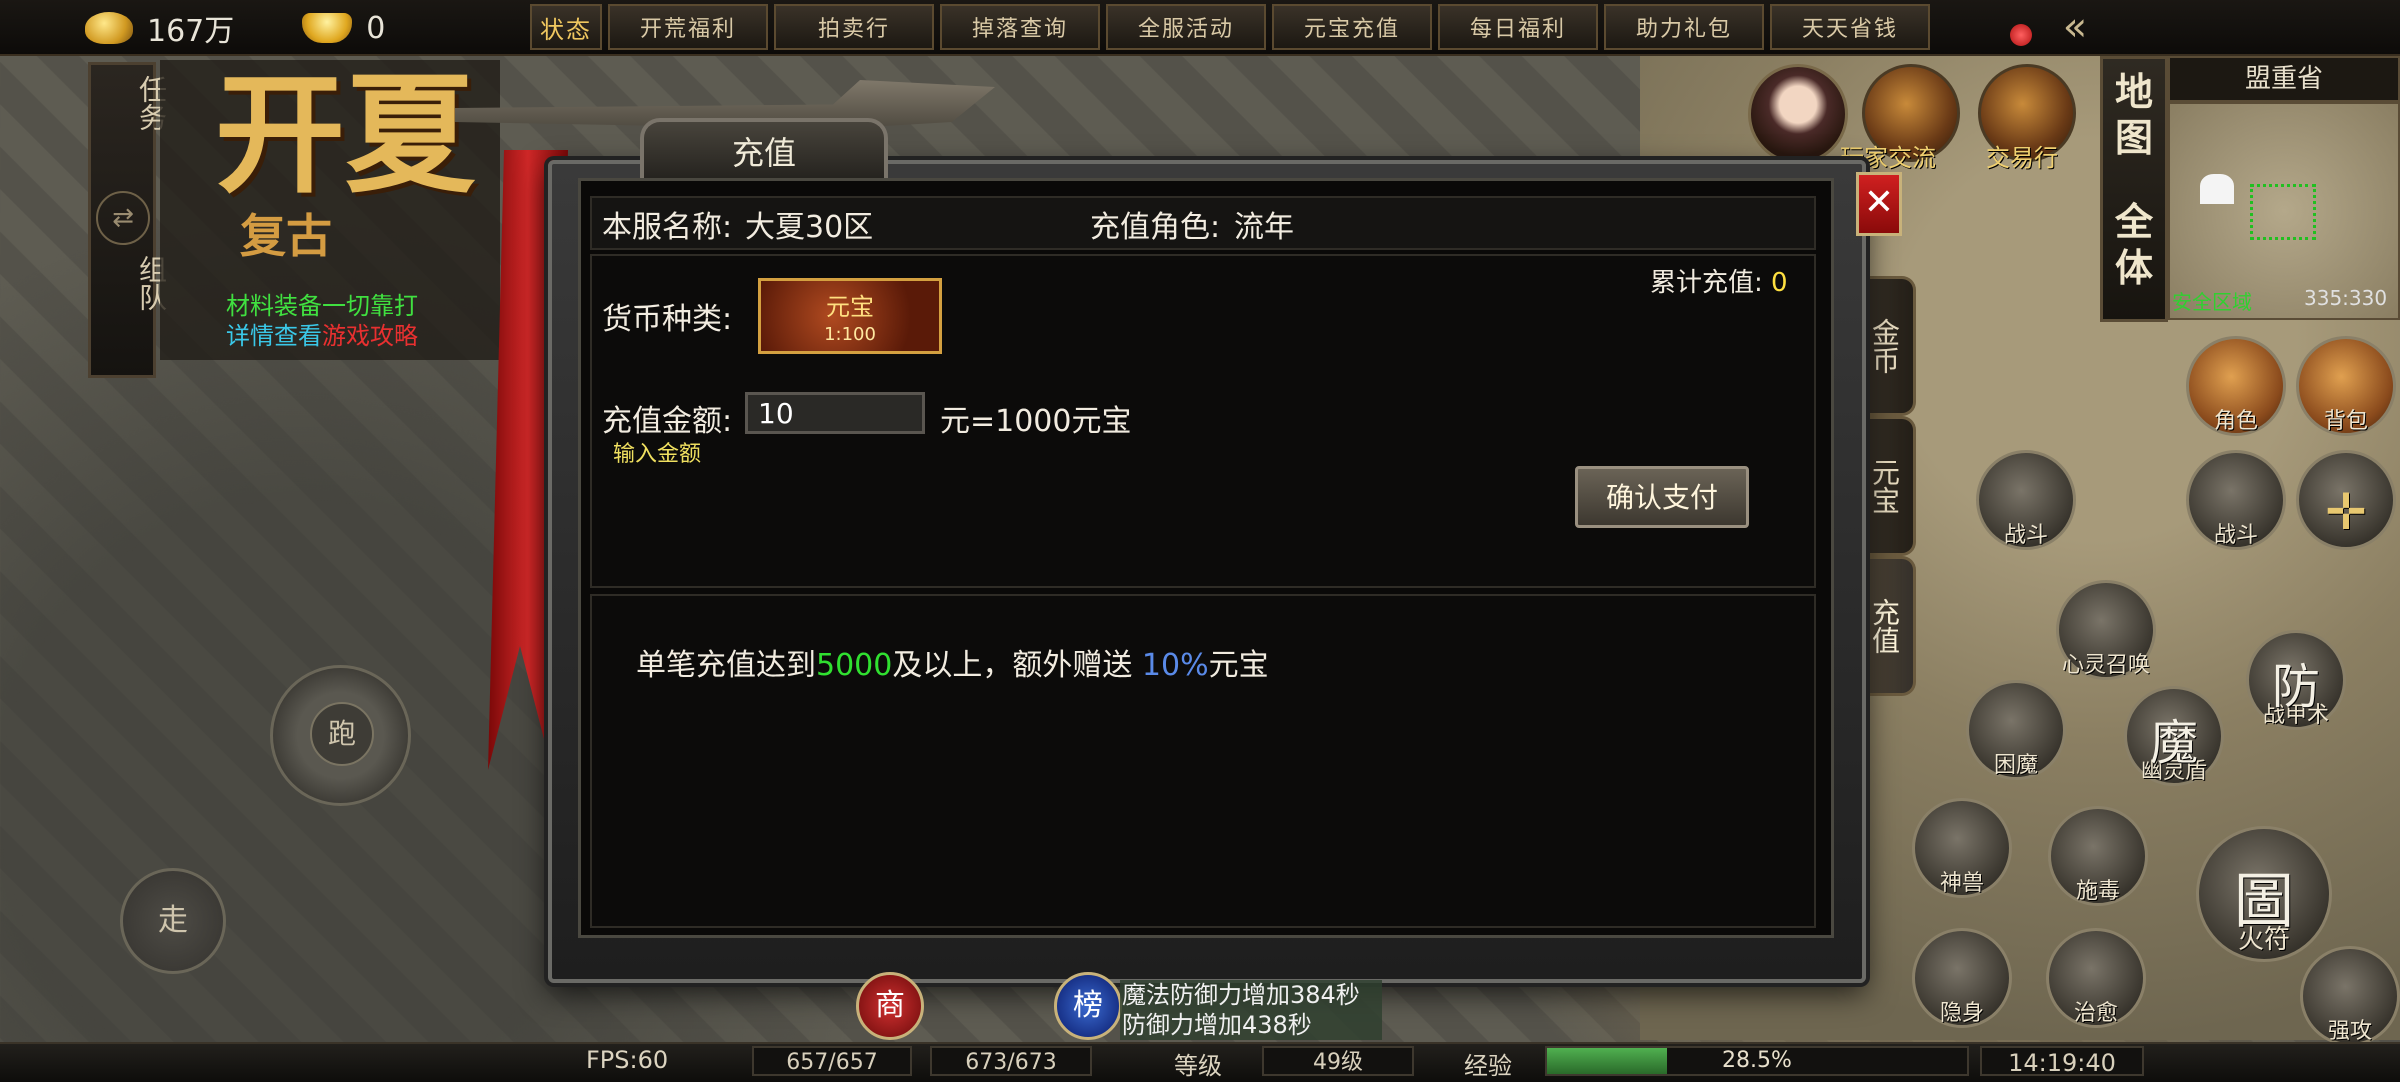 Image resolution: width=2400 pixels, height=1082 pixels. Describe the element at coordinates (2236, 386) in the screenshot. I see `role-button: 角色` at that location.